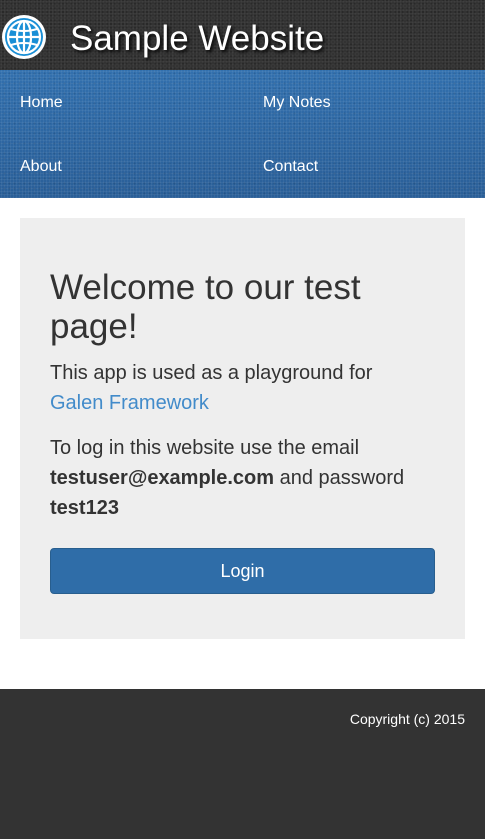 Image resolution: width=485 pixels, height=839 pixels. I want to click on nav-item-home: Home, so click(41, 103).